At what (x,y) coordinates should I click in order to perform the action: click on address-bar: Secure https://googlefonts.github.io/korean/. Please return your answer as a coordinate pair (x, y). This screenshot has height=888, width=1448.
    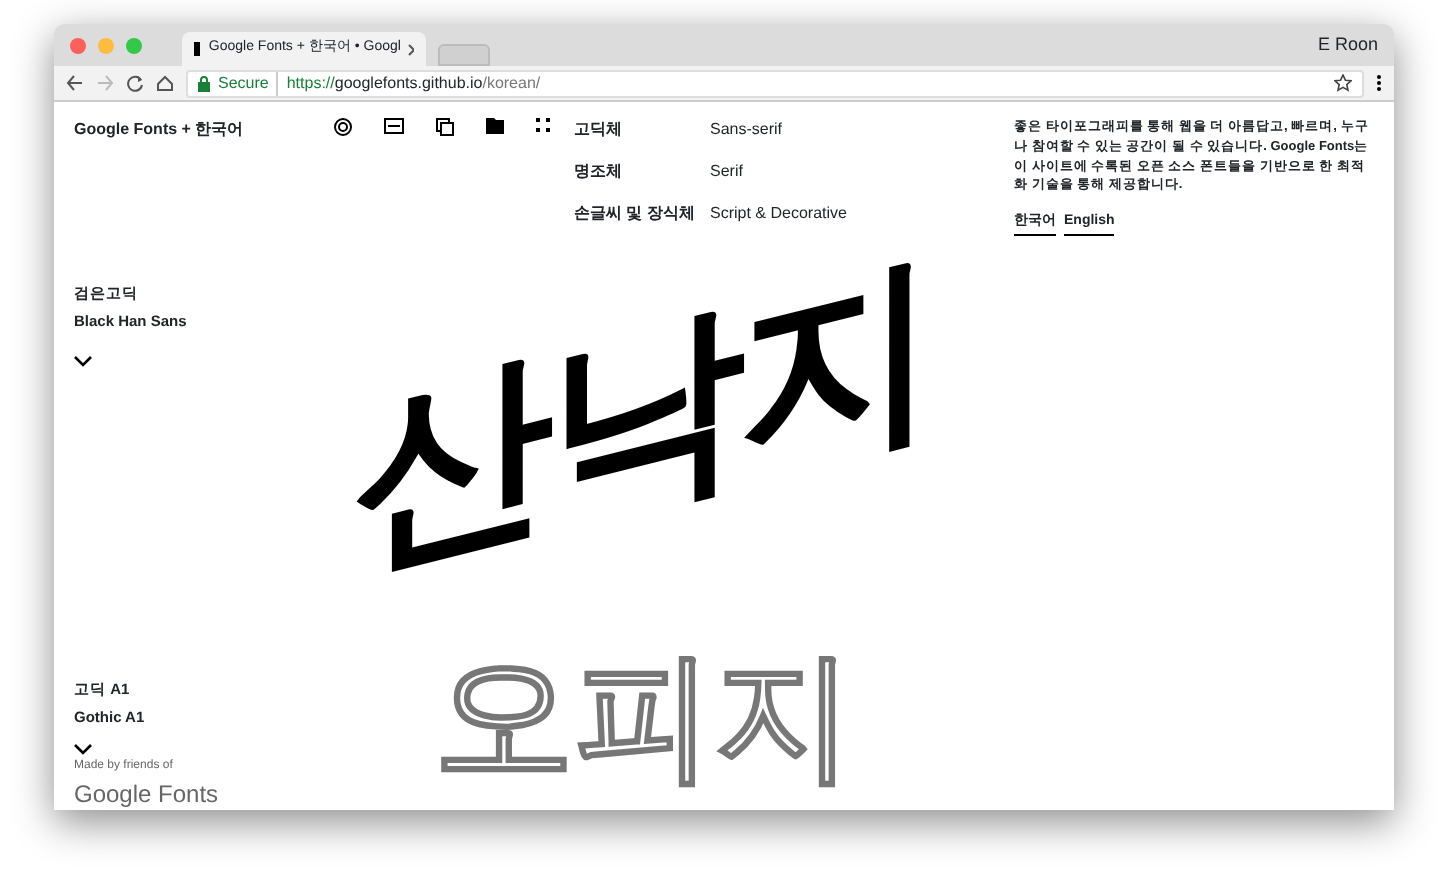
    Looking at the image, I should click on (775, 83).